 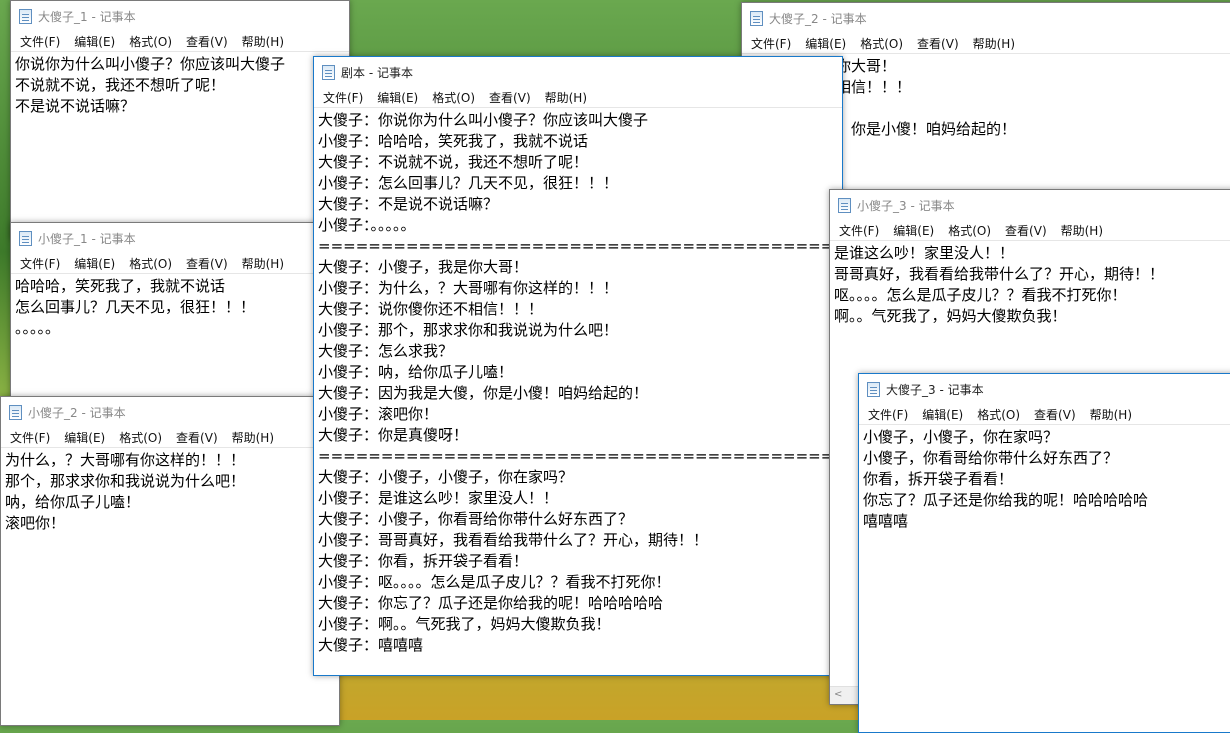 I want to click on text-area: 你说你为什么叫小傻子？你应该叫大傻子 不说就不说，我还不想听了呢！ 不是说不说话嘛？, so click(x=180, y=85).